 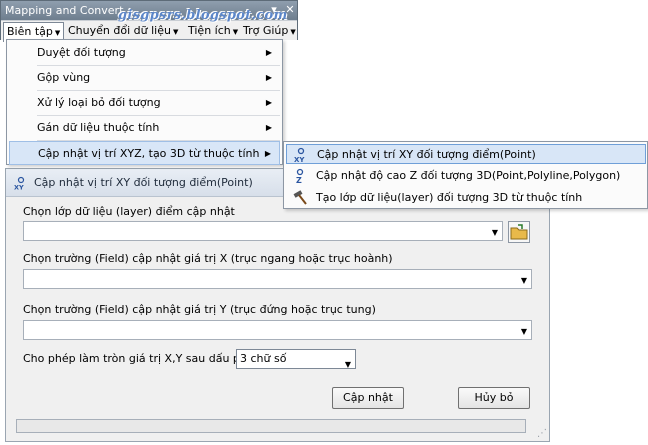 I want to click on resize-grip-icon: ⋰, so click(x=542, y=433).